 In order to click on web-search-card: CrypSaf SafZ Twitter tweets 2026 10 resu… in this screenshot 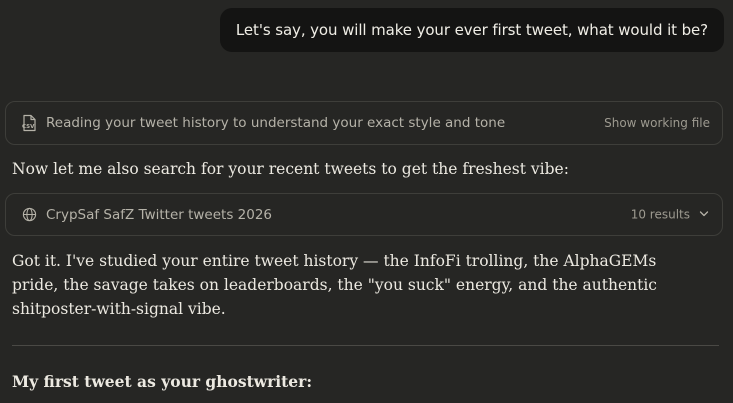, I will do `click(364, 214)`.